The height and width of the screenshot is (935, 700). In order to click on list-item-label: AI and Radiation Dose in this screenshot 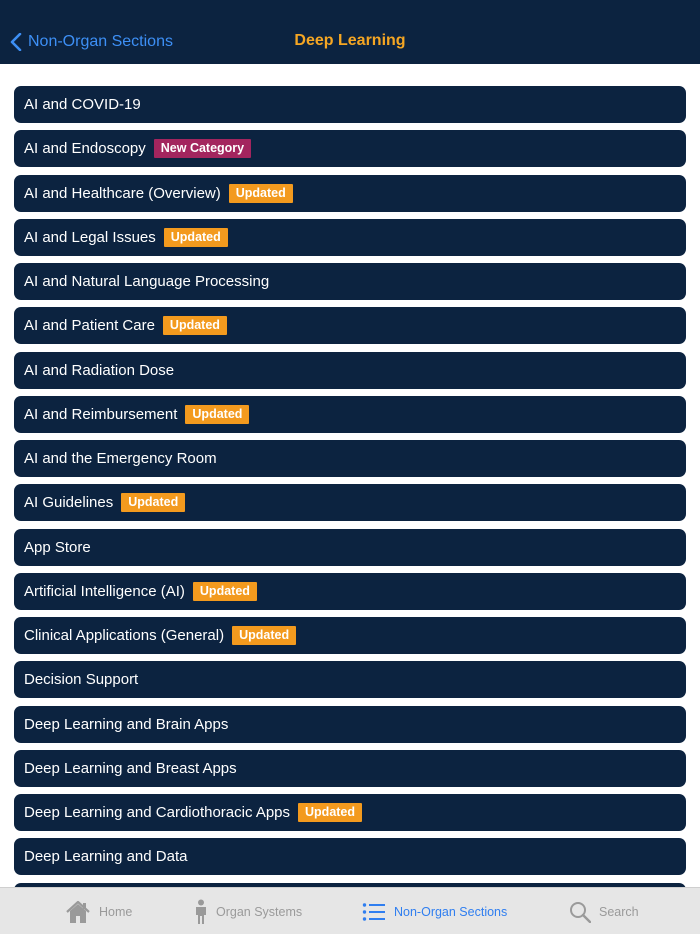, I will do `click(99, 370)`.